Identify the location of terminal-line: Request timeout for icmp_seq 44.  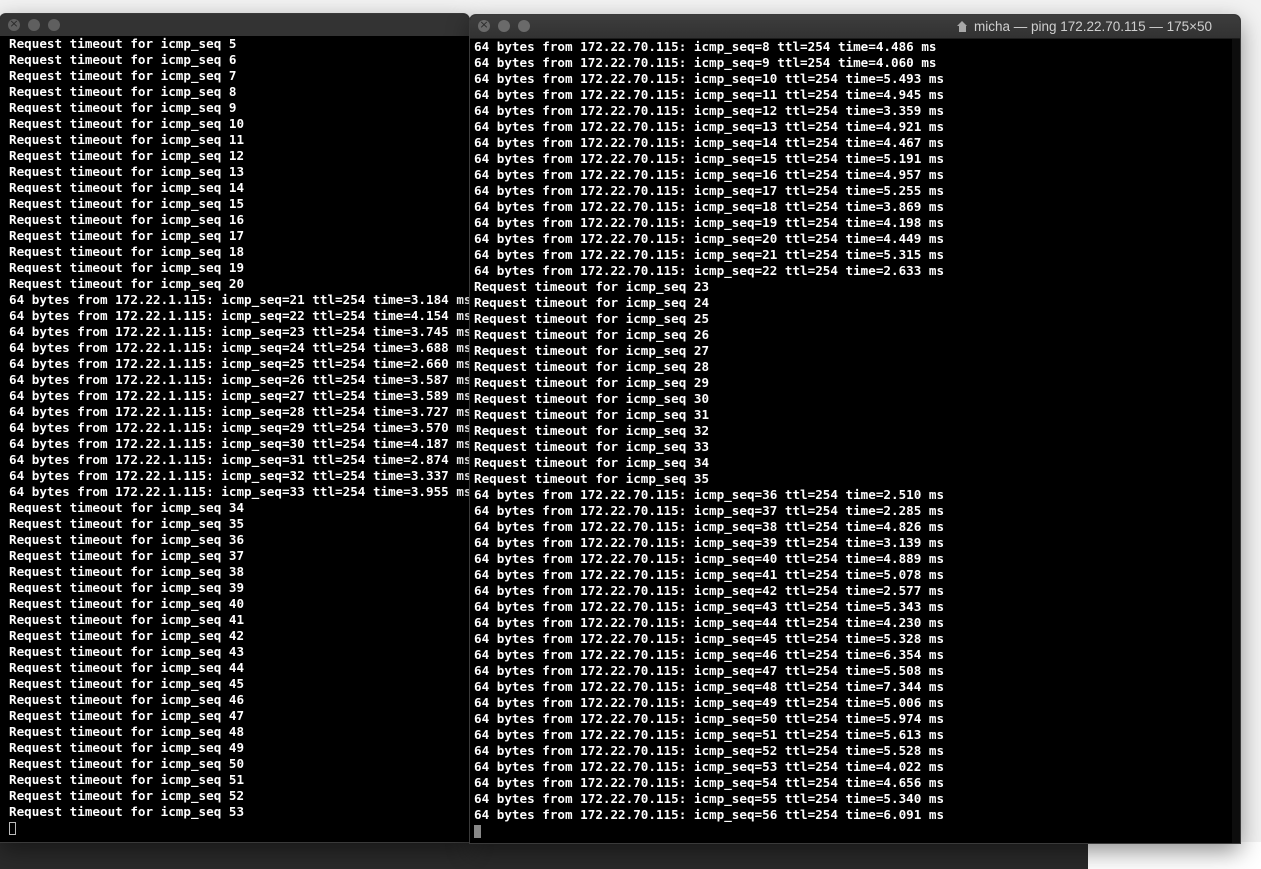
(127, 667).